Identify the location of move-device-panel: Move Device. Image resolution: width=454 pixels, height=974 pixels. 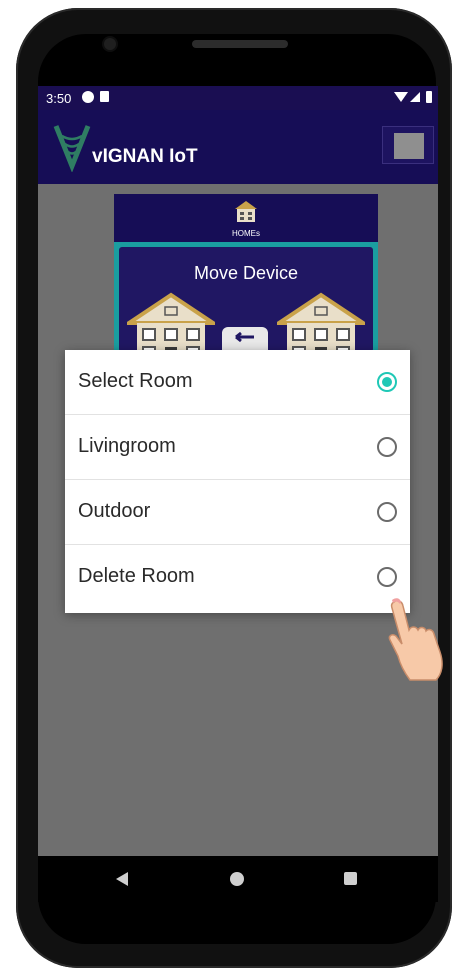
(246, 304).